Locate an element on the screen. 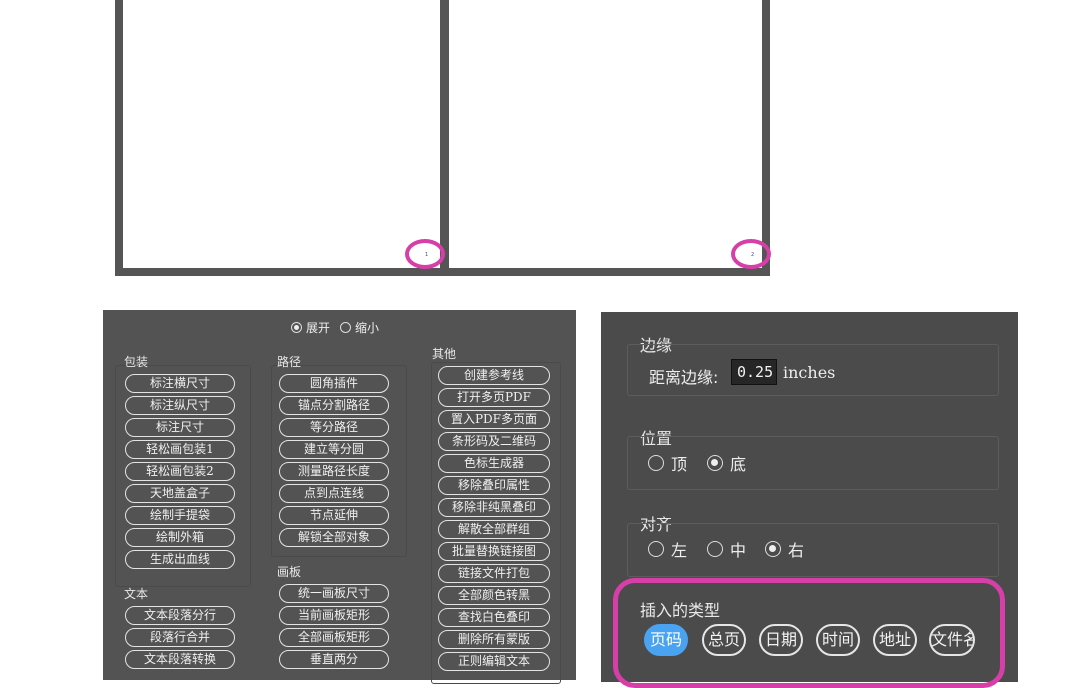 The height and width of the screenshot is (688, 1080). btn-open-multipage-pdf: 打开多页PDF is located at coordinates (494, 397).